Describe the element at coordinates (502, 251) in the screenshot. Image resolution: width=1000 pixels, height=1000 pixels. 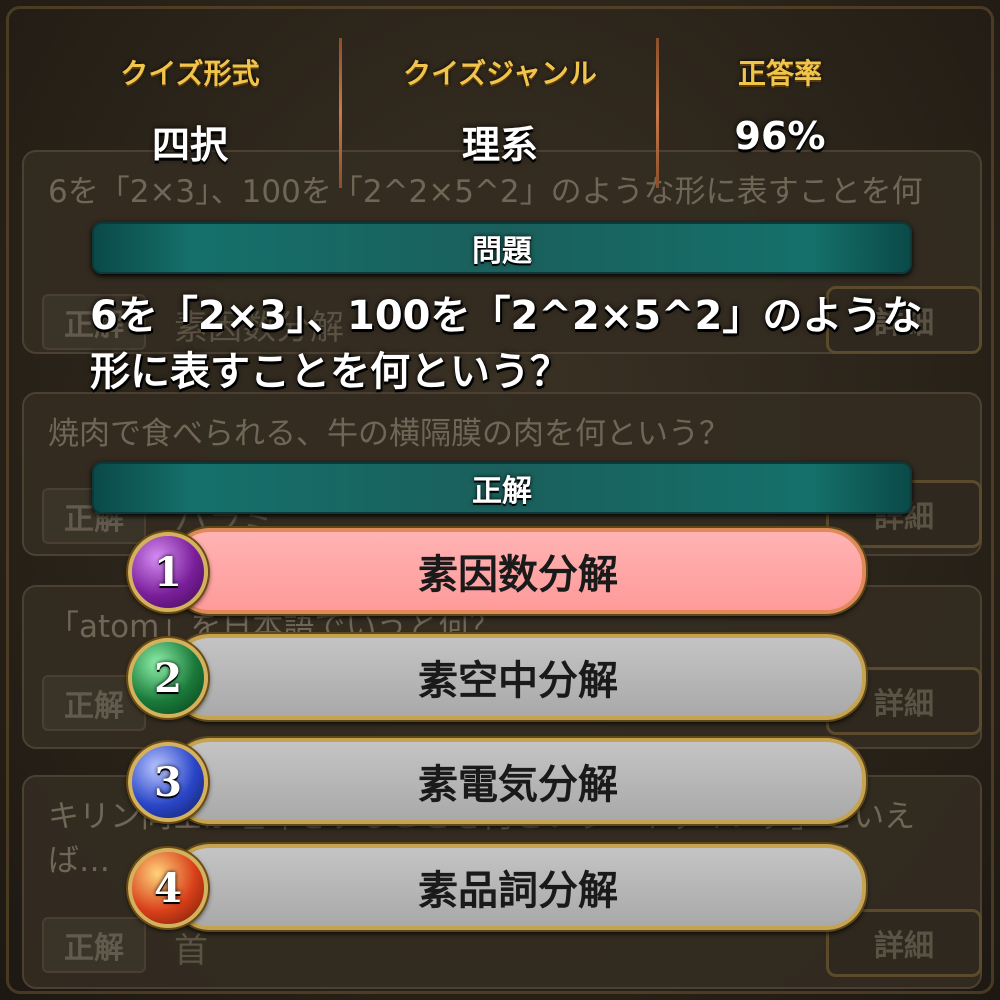
I see `question-banner-label: 問題` at that location.